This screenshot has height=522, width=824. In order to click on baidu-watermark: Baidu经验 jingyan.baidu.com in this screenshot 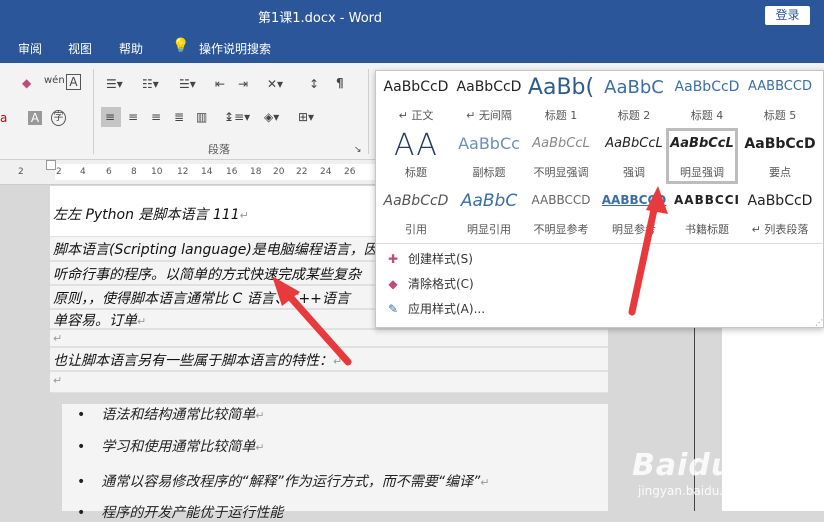, I will do `click(727, 475)`.